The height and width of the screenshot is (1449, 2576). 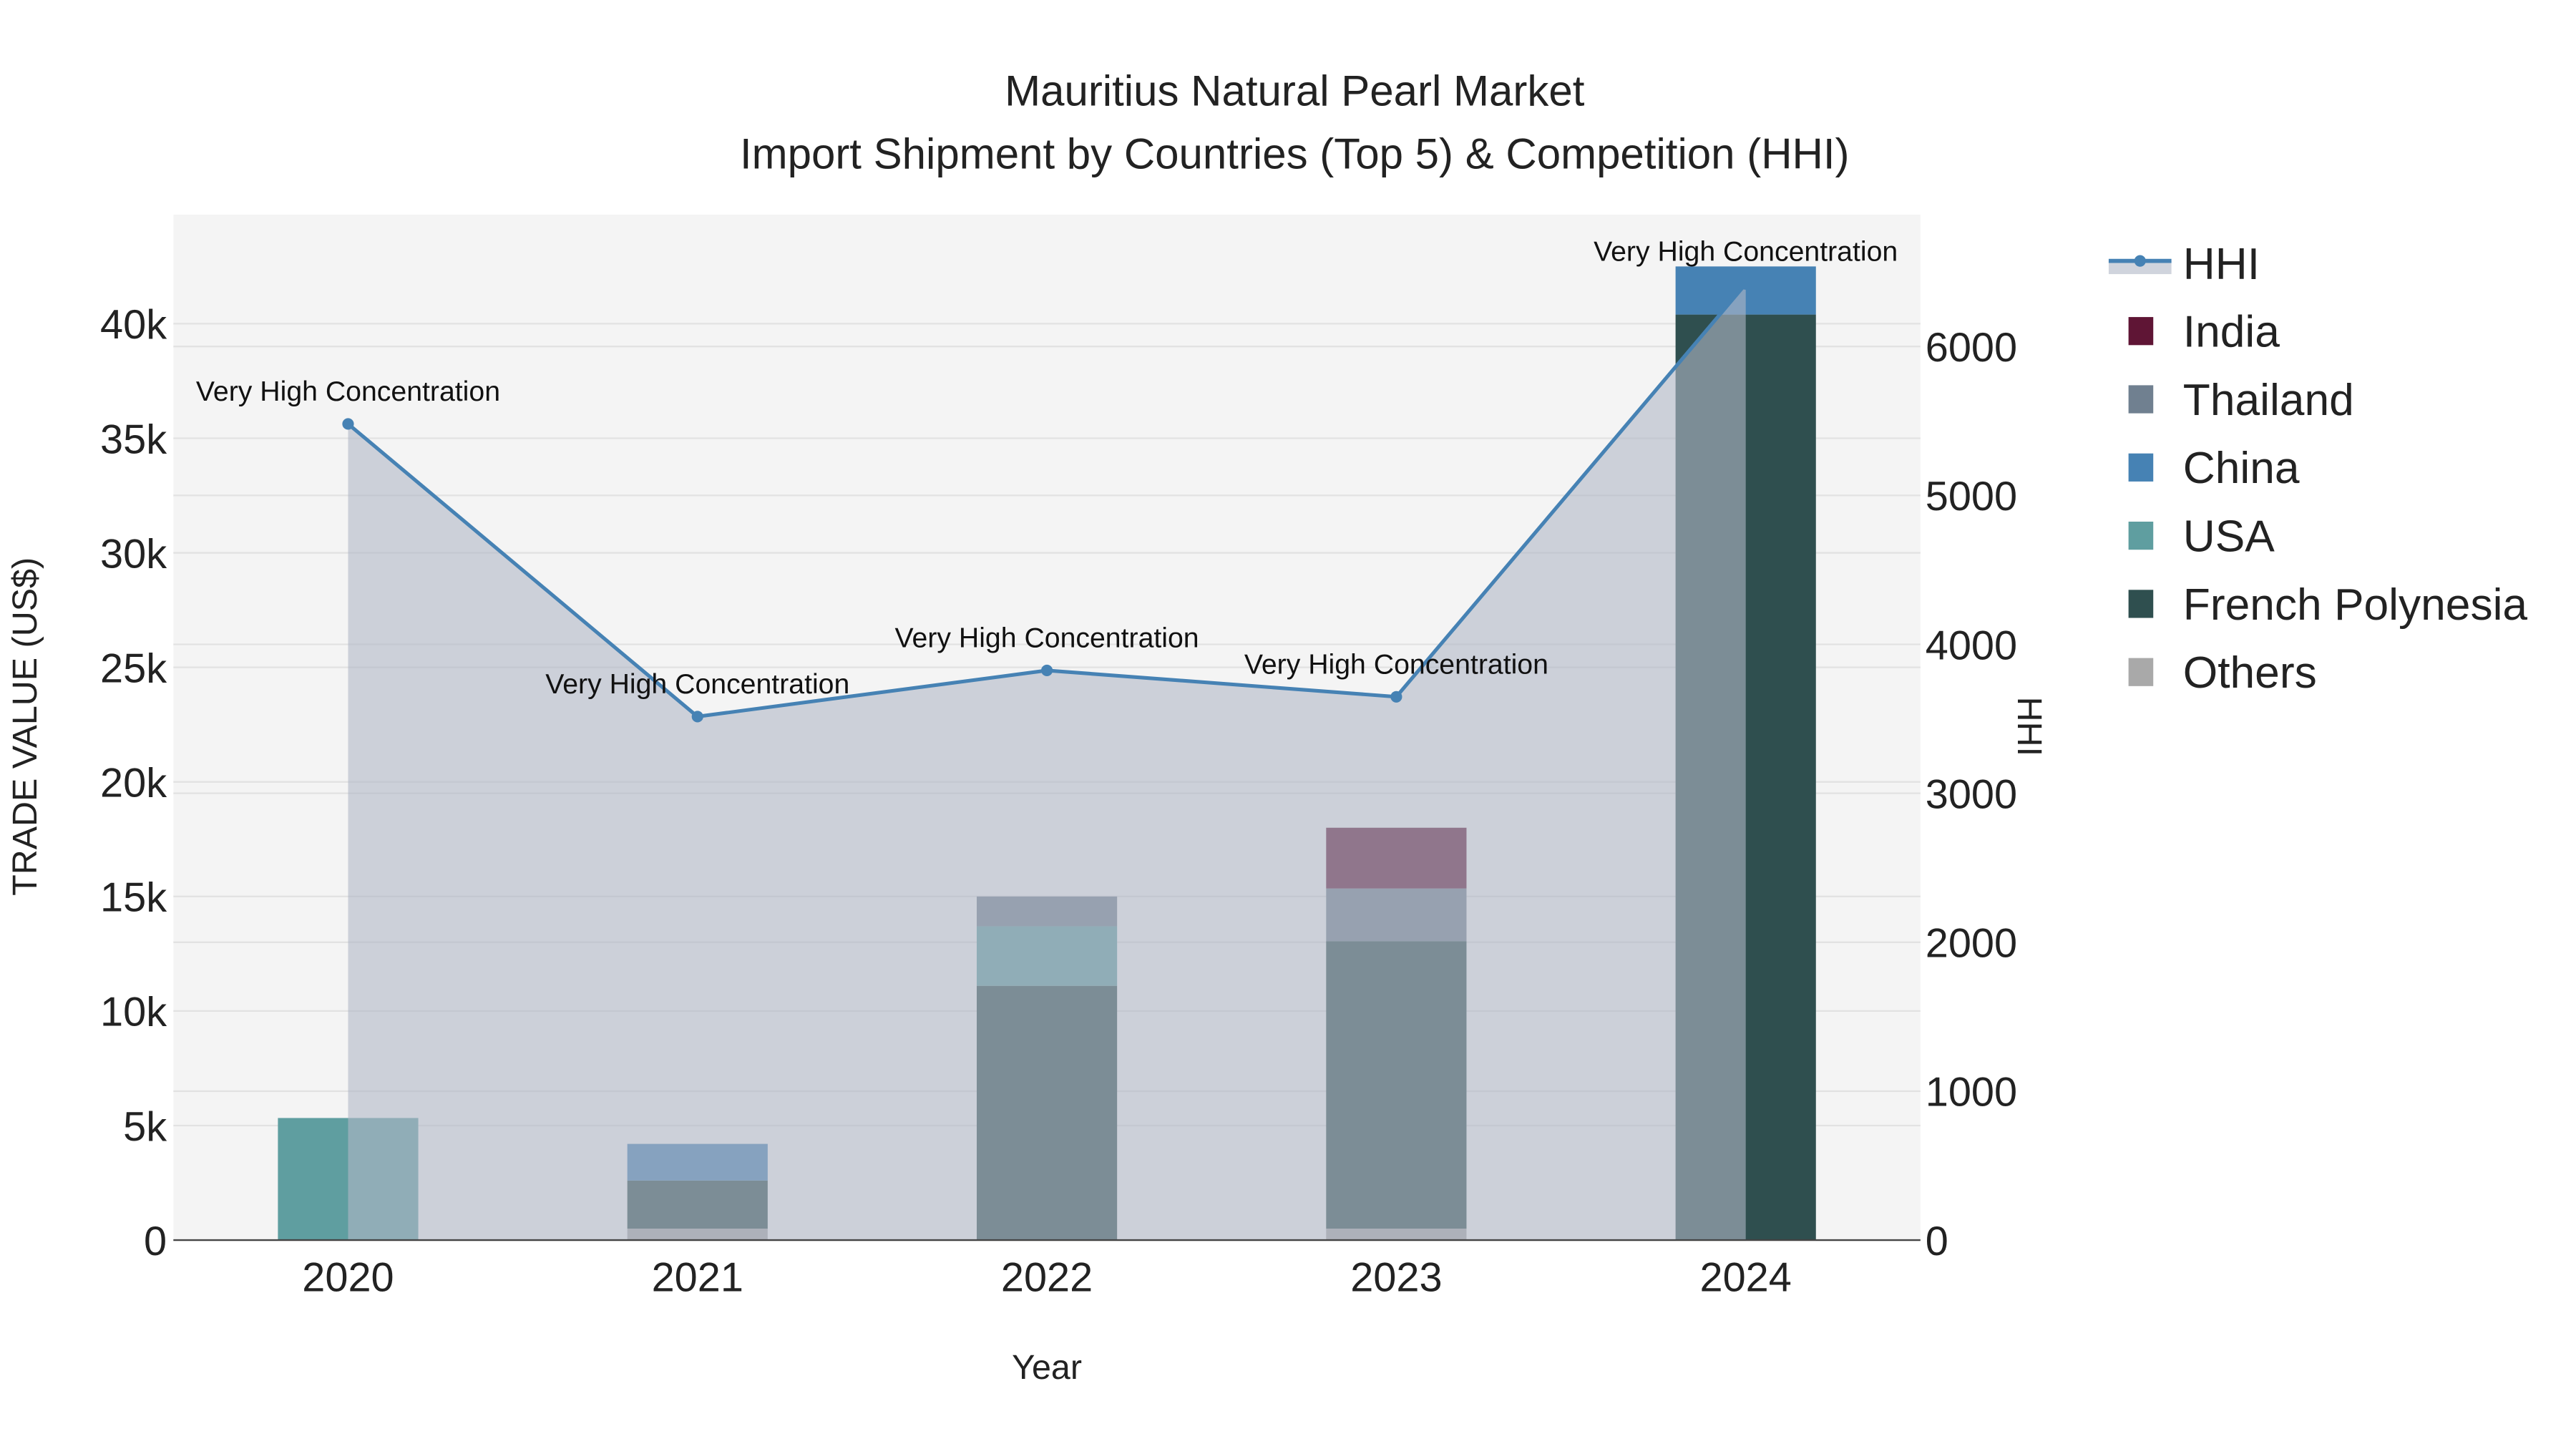 I want to click on y-tick-label: 20k, so click(x=133, y=783).